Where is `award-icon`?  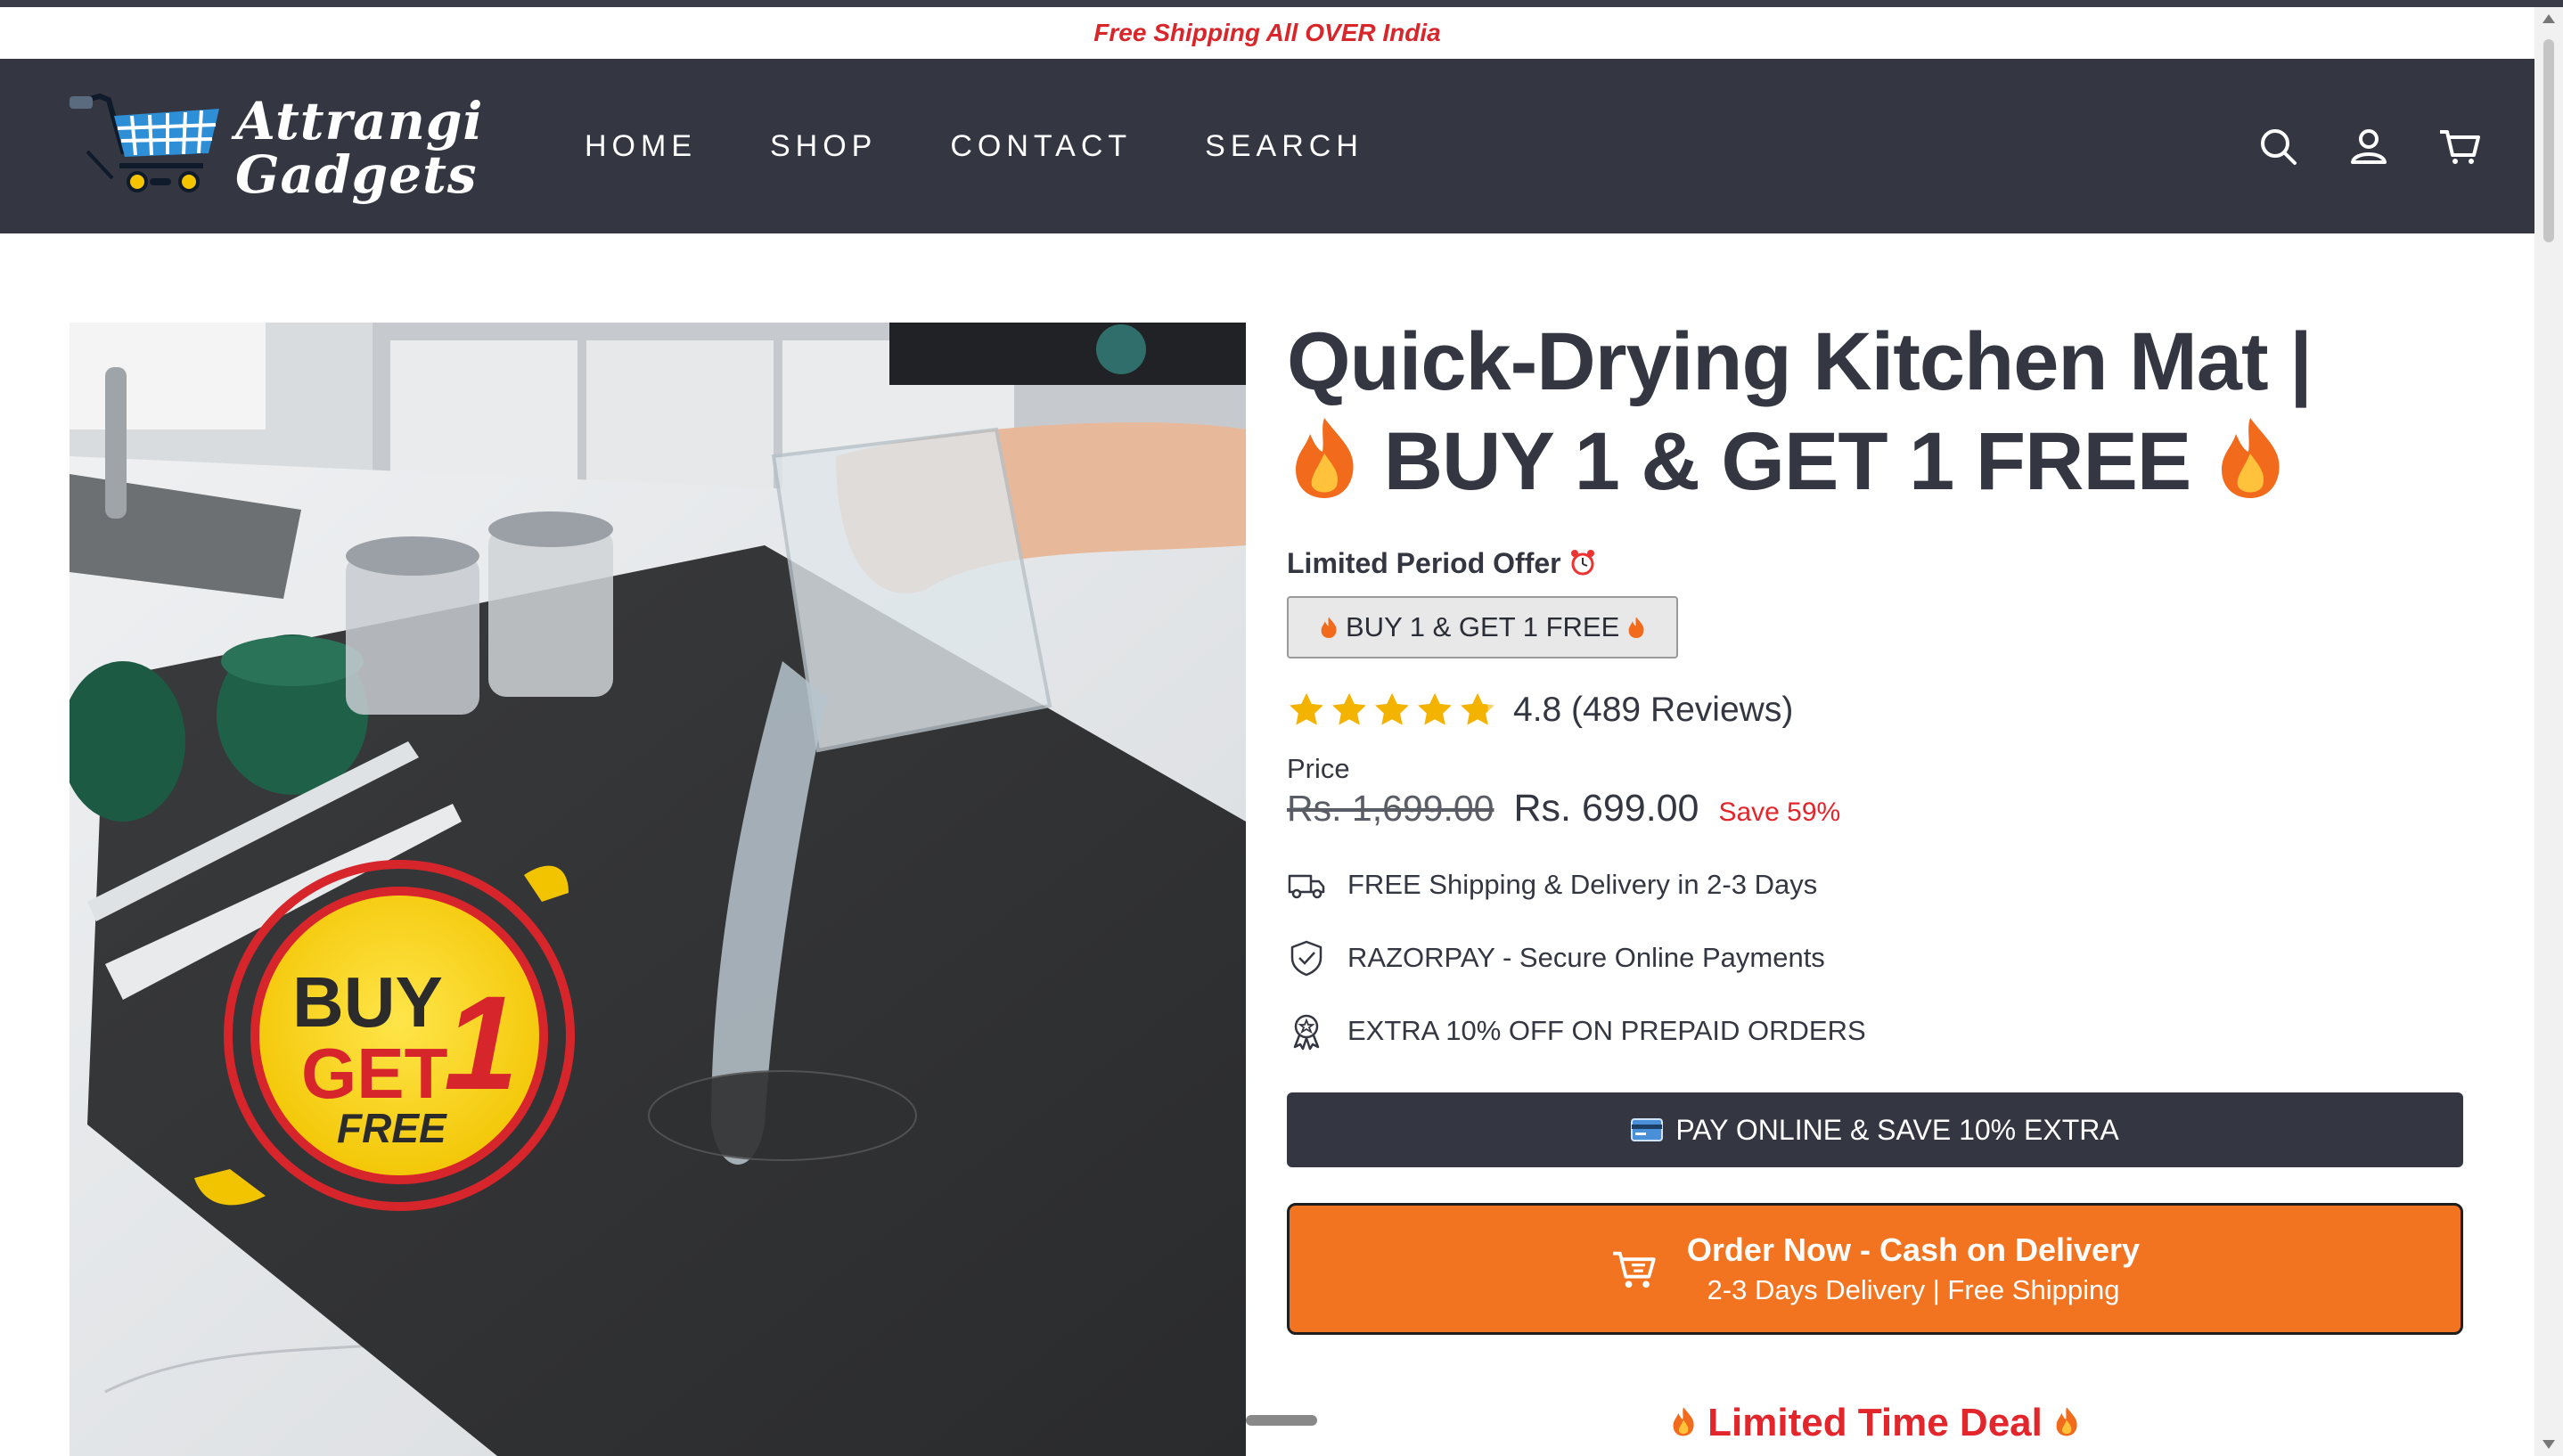 award-icon is located at coordinates (1306, 1033).